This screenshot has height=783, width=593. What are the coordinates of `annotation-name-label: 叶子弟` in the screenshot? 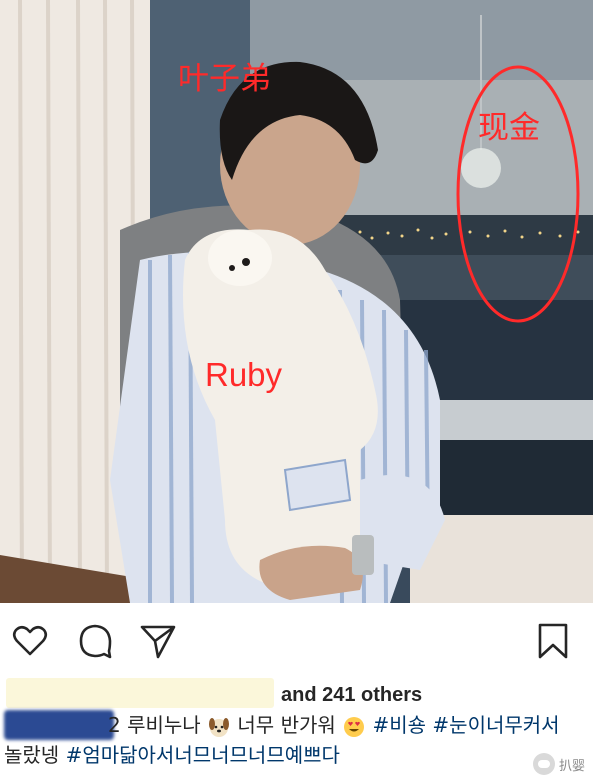 It's located at (224, 79).